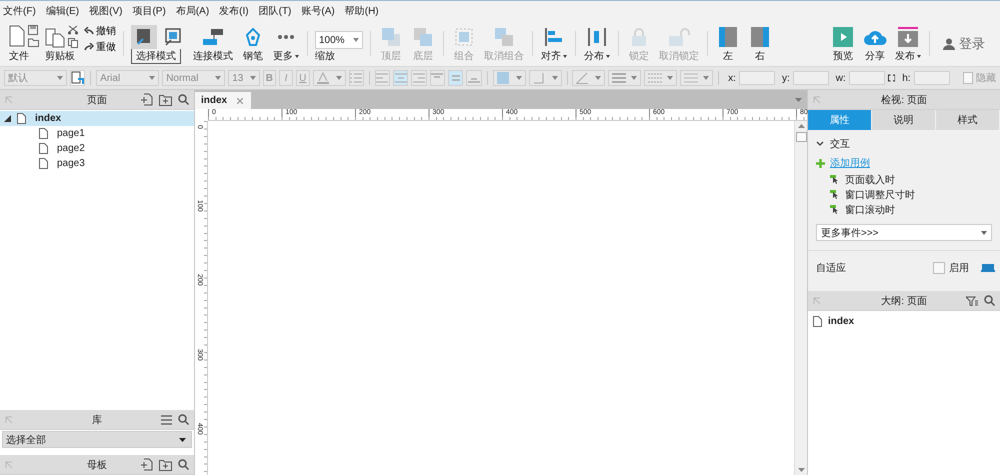 The image size is (1000, 475). Describe the element at coordinates (904, 232) in the screenshot. I see `more-events-select: 更多事件>>>` at that location.